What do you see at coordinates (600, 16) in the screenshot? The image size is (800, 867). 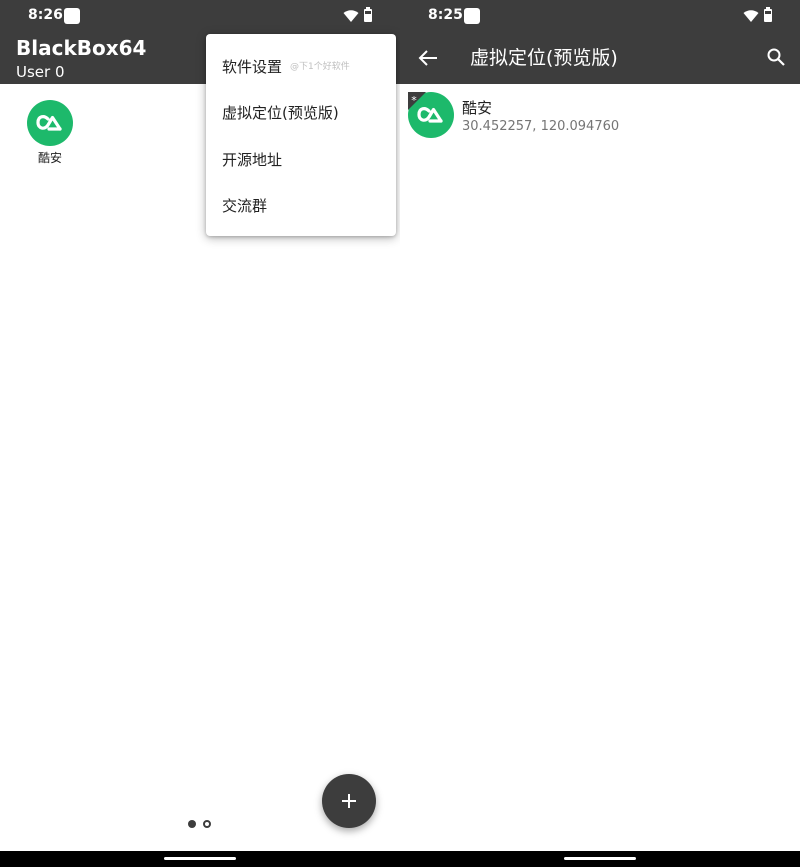 I see `status-bar: 8:25` at bounding box center [600, 16].